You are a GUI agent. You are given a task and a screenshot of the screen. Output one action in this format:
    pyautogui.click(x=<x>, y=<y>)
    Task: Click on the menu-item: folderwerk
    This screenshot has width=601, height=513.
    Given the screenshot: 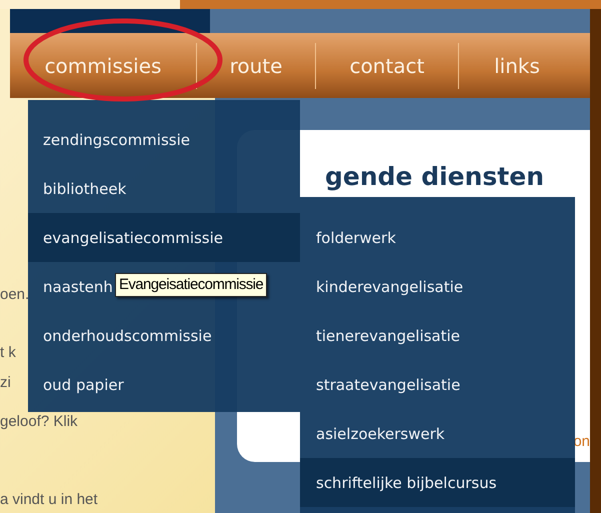 What is the action you would take?
    pyautogui.click(x=437, y=237)
    